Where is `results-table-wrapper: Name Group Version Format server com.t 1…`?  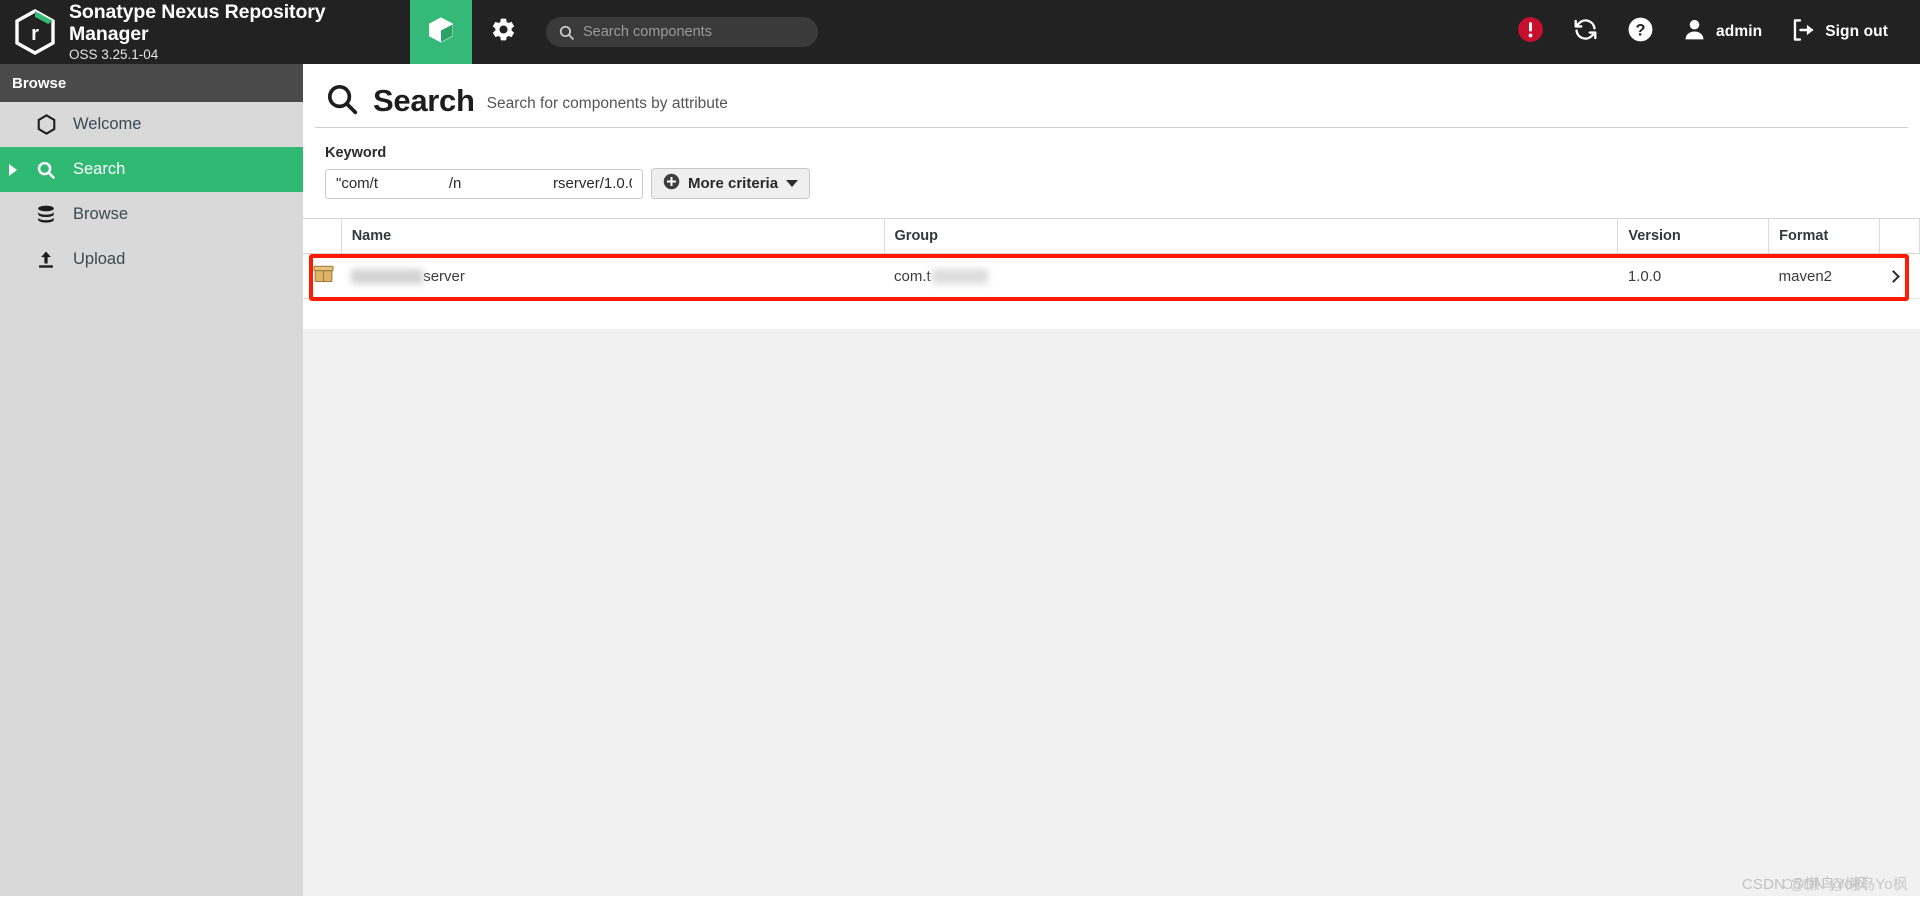 results-table-wrapper: Name Group Version Format server com.t 1… is located at coordinates (1111, 259).